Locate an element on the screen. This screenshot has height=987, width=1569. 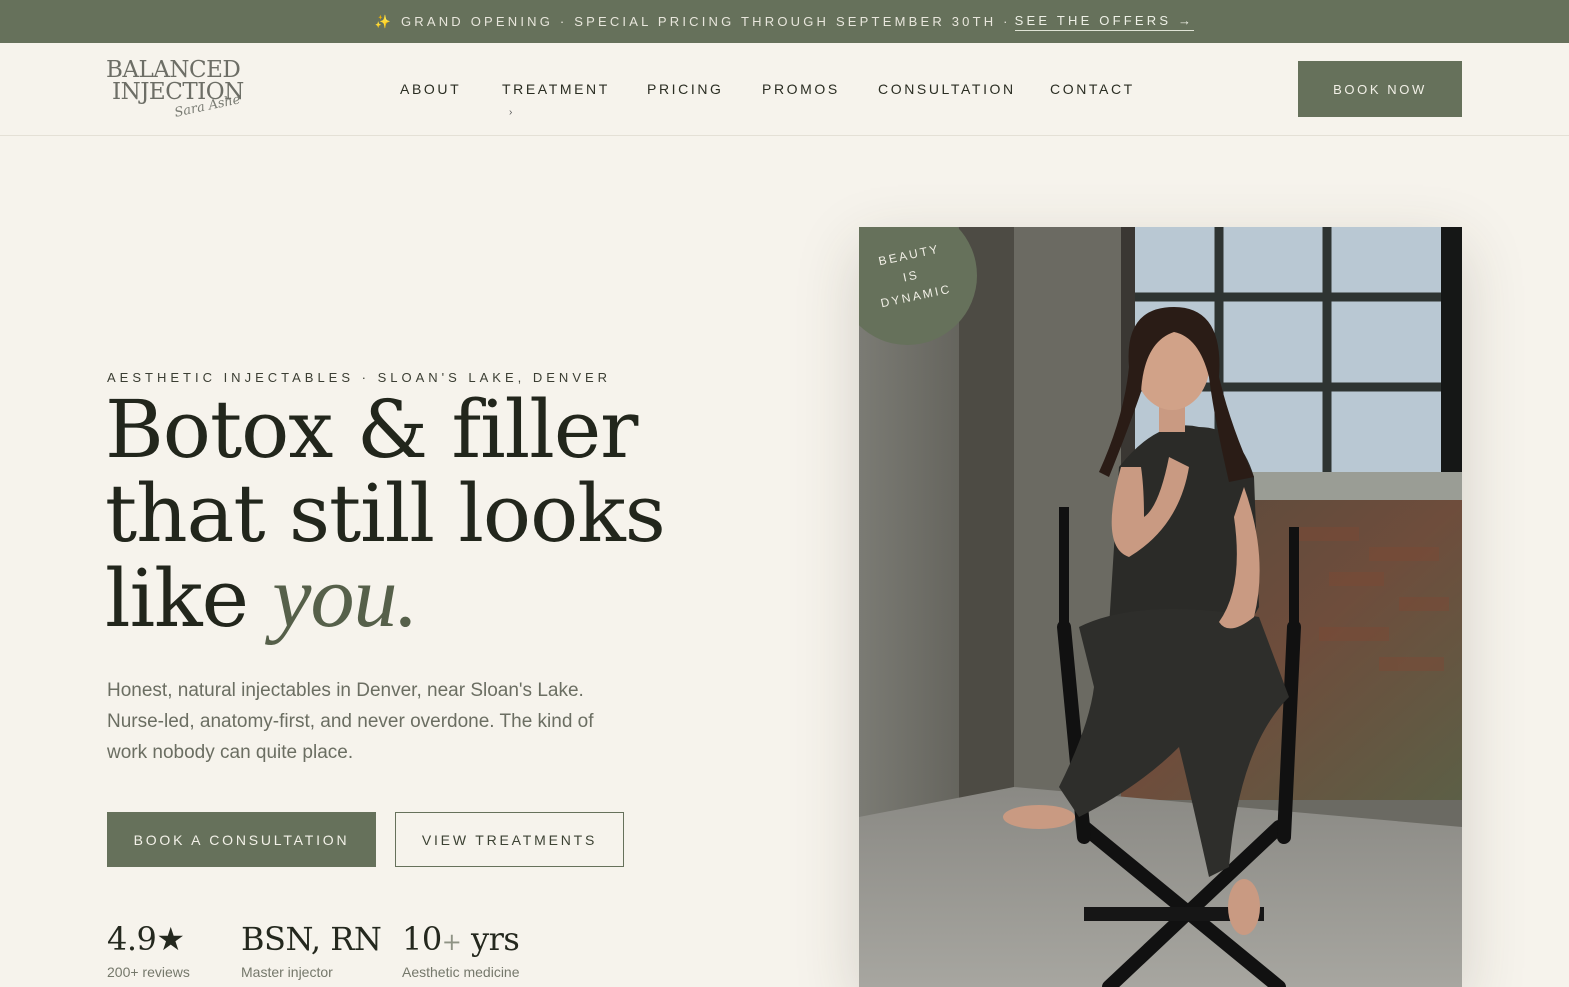
nav-about: ABOUT is located at coordinates (430, 89).